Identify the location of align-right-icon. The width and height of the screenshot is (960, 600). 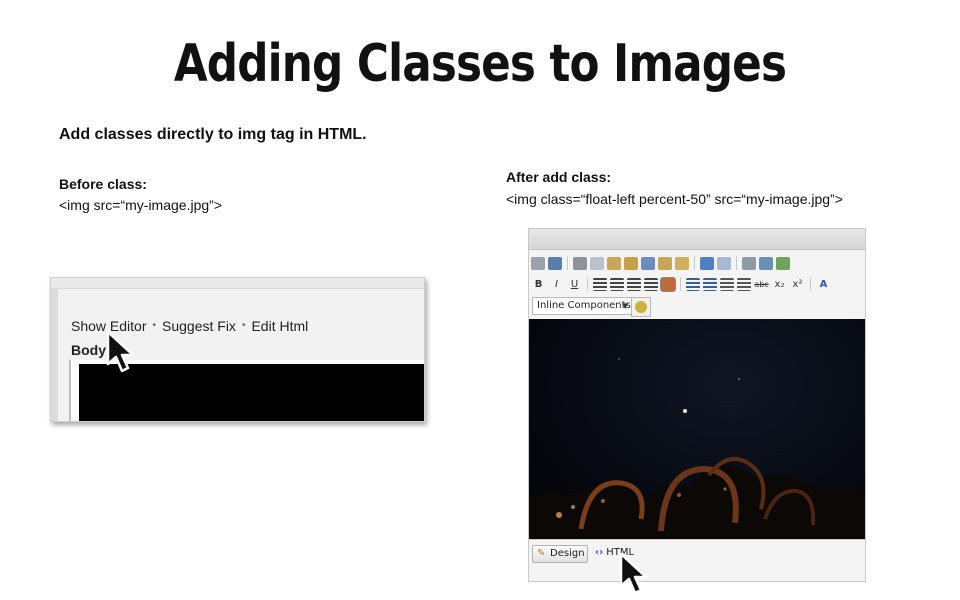
(634, 284).